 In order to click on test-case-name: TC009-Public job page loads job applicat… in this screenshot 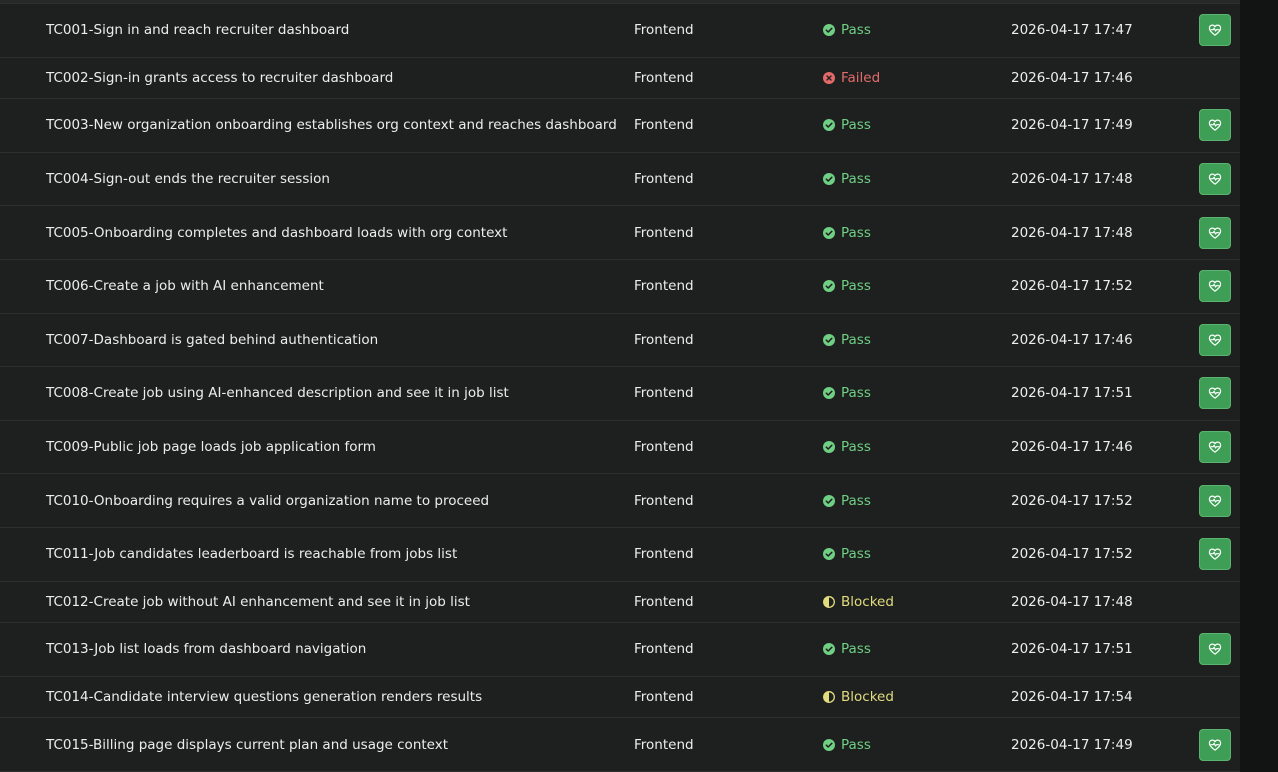, I will do `click(211, 447)`.